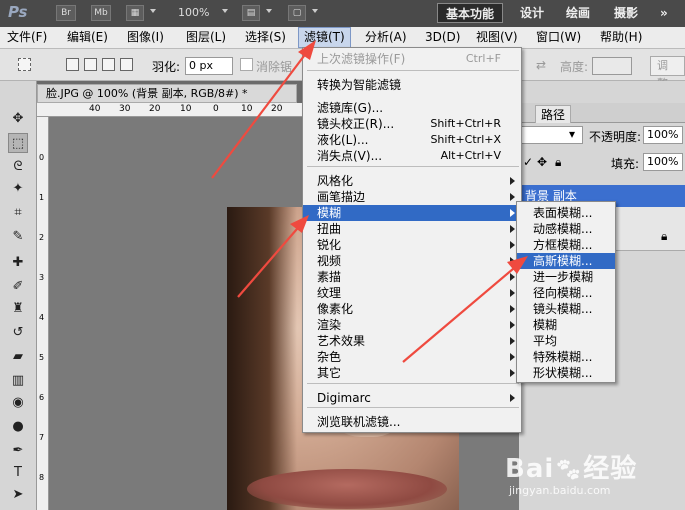  Describe the element at coordinates (572, 134) in the screenshot. I see `chevron-down-icon: ▾` at that location.